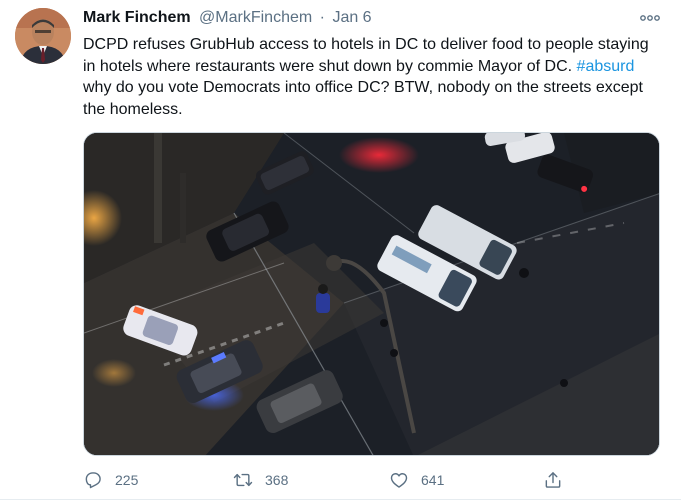  What do you see at coordinates (650, 18) in the screenshot?
I see `more-options-icon` at bounding box center [650, 18].